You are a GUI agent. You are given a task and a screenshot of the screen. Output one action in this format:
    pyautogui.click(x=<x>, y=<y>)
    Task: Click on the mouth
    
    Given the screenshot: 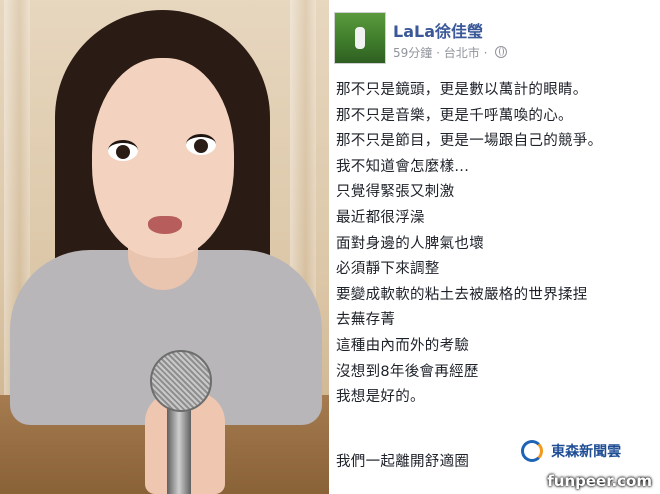 What is the action you would take?
    pyautogui.click(x=165, y=225)
    